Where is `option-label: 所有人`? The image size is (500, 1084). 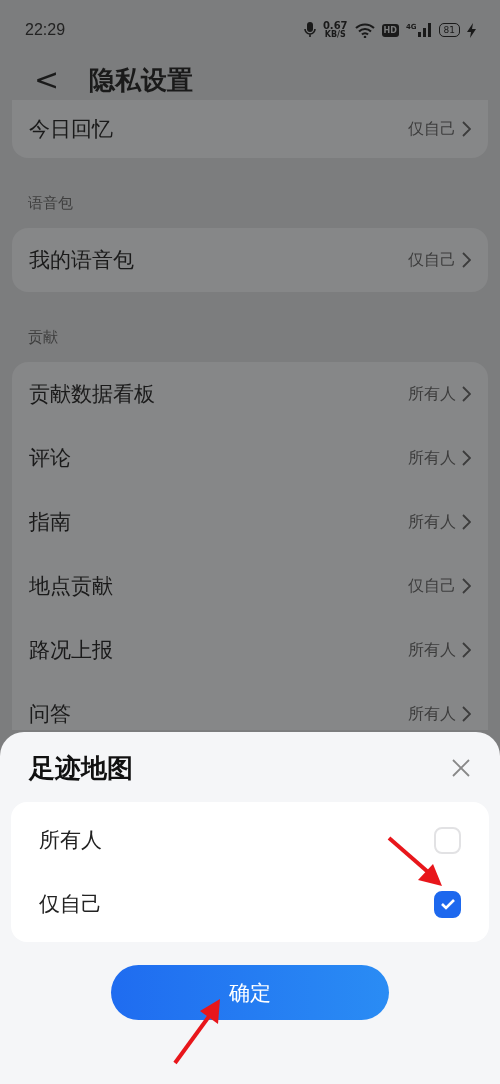 option-label: 所有人 is located at coordinates (70, 840).